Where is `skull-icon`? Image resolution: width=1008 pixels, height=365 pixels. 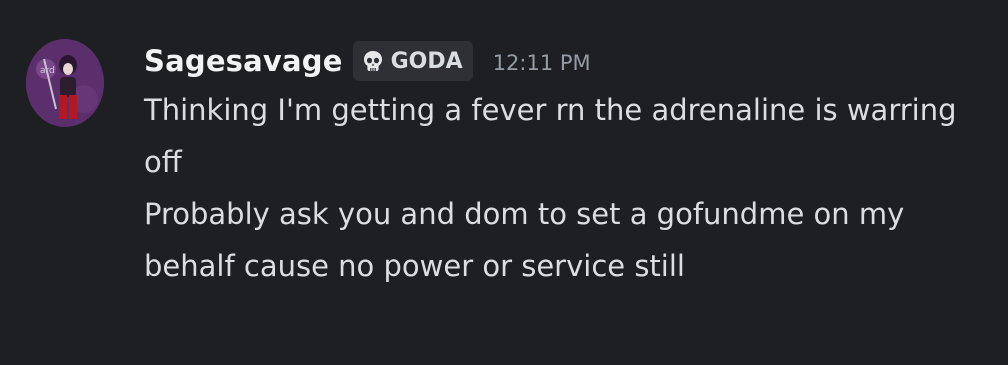
skull-icon is located at coordinates (373, 61).